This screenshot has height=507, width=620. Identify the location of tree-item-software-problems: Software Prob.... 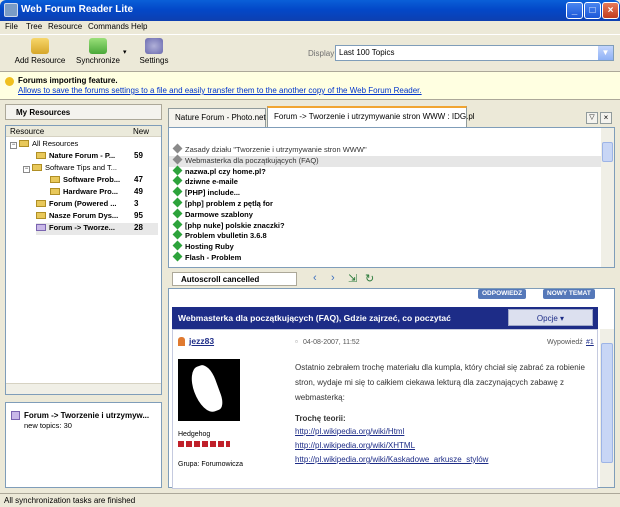
(85, 181).